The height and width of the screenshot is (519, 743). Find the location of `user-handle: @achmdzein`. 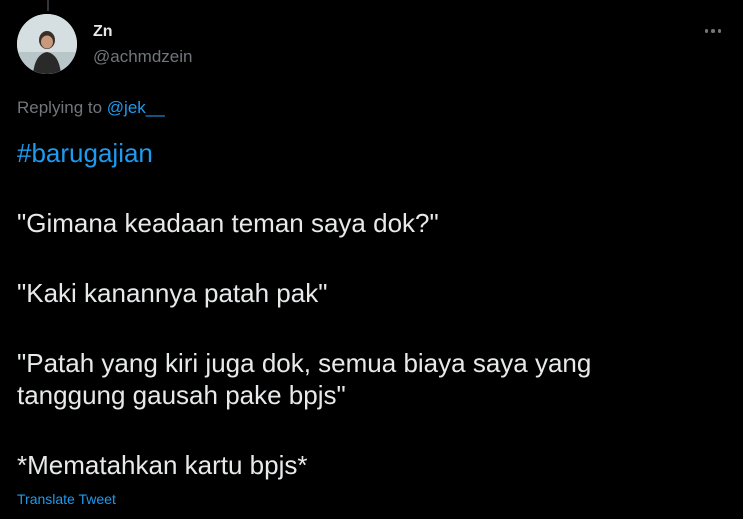

user-handle: @achmdzein is located at coordinates (142, 57).